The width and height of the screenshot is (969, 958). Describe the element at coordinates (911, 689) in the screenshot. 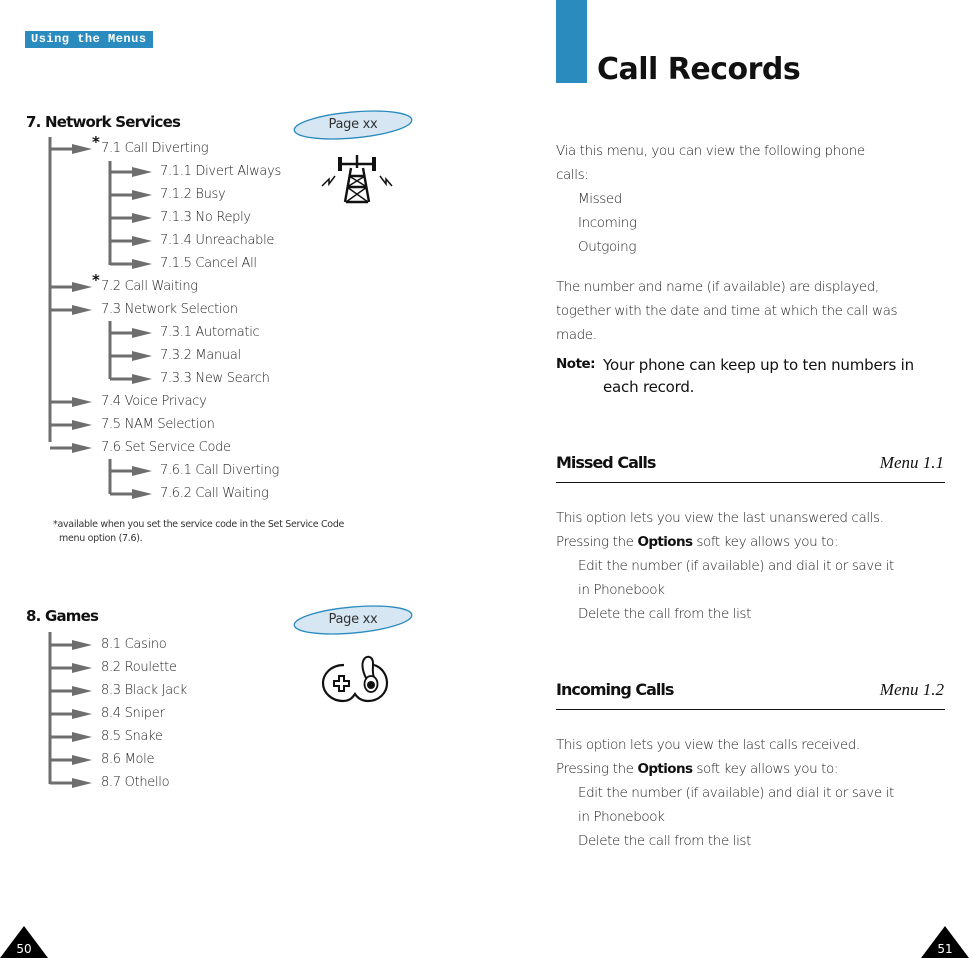

I see `incoming-calls-menu-number: Menu 1.2` at that location.